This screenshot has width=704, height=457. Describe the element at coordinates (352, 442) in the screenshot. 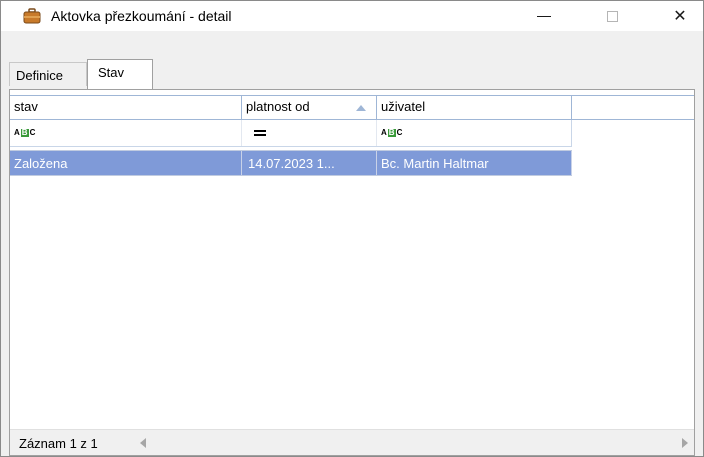

I see `status-bar: Záznam 1 z 1` at that location.